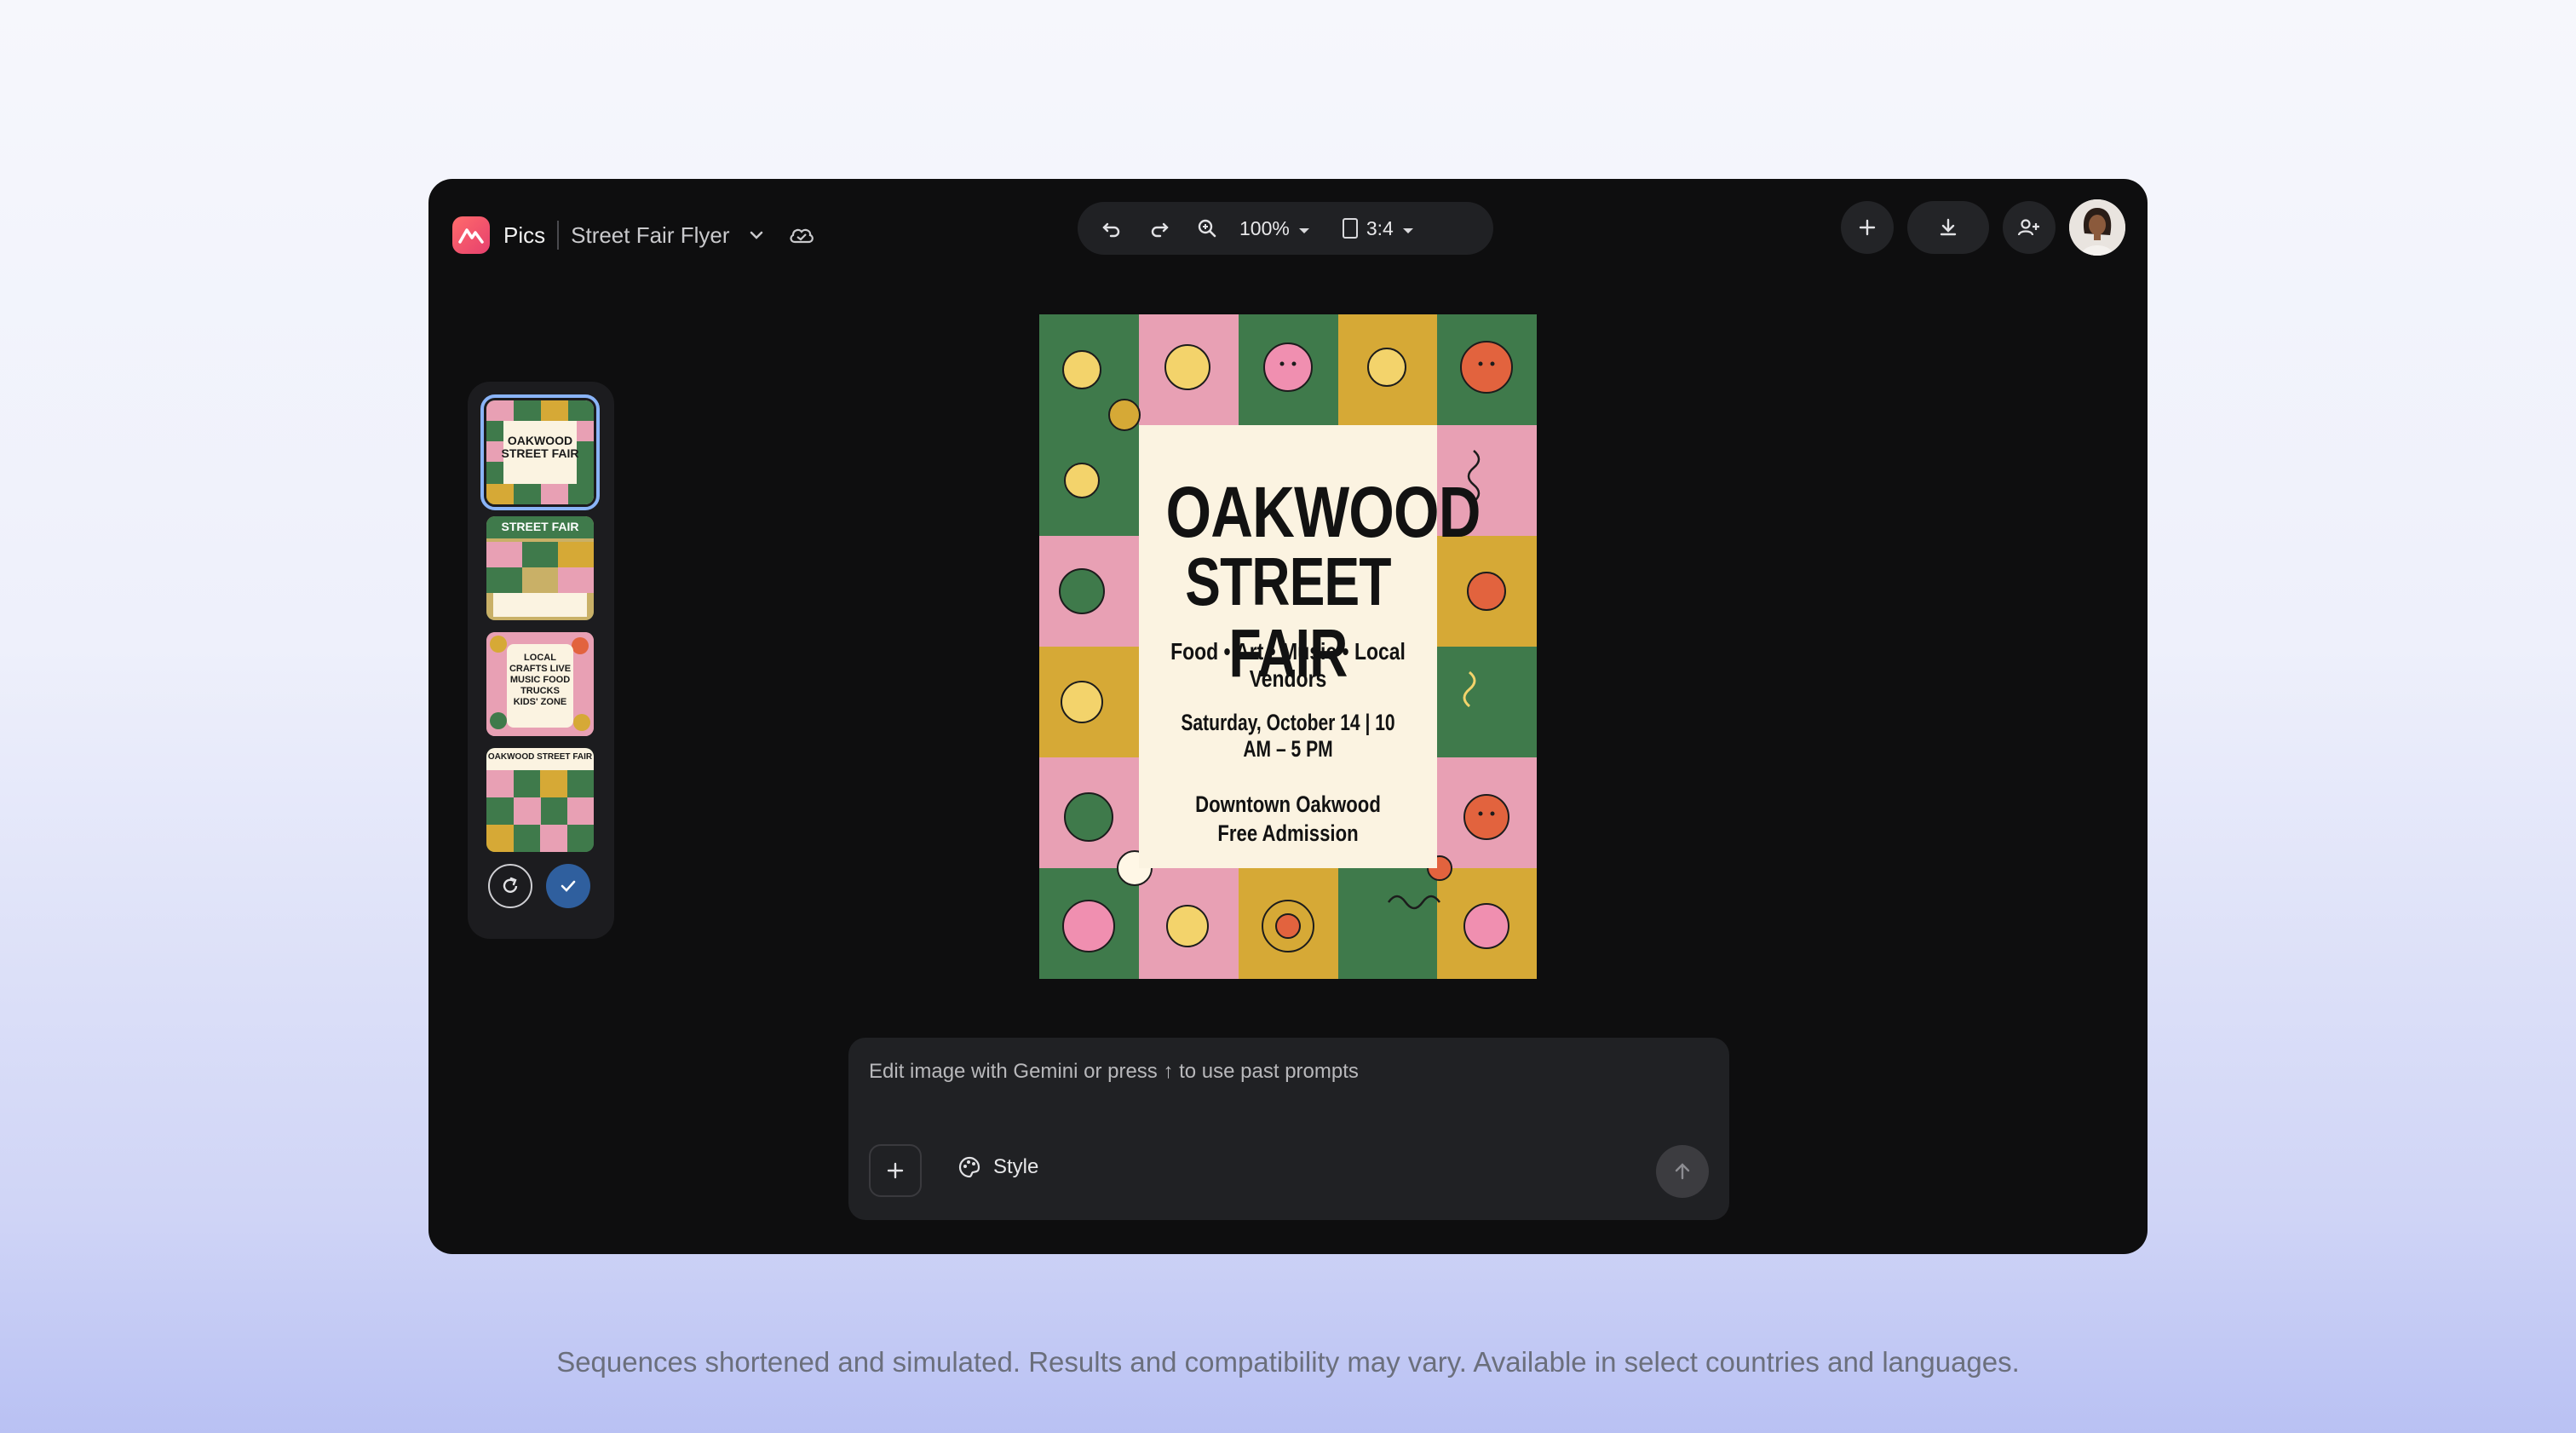 This screenshot has width=2576, height=1433. I want to click on check-icon, so click(568, 886).